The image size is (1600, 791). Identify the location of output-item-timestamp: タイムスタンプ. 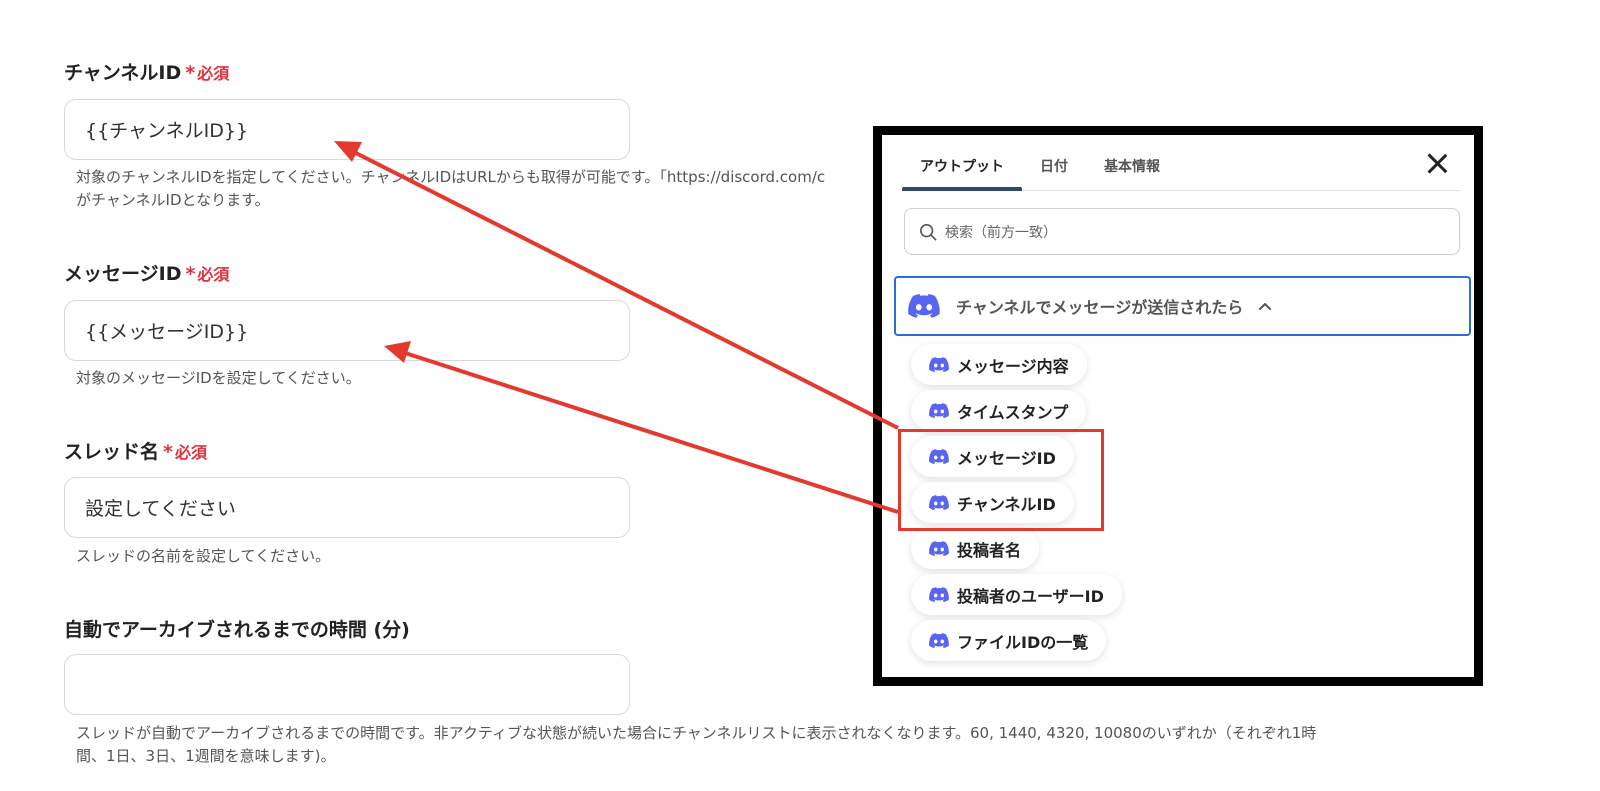
(999, 410).